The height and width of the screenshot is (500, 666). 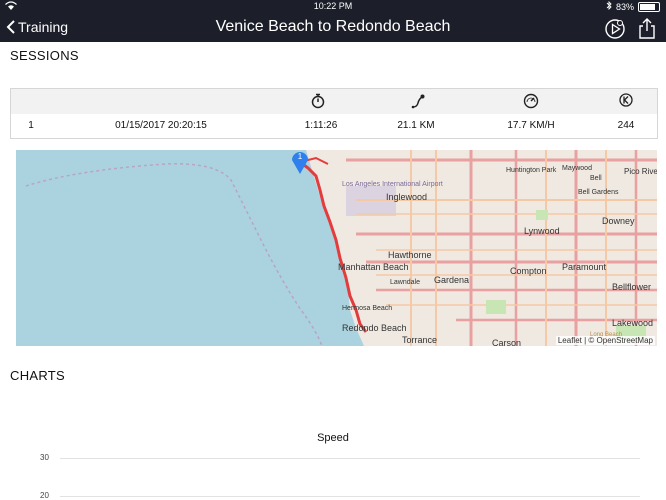 I want to click on map-label: Lawndale, so click(x=405, y=282).